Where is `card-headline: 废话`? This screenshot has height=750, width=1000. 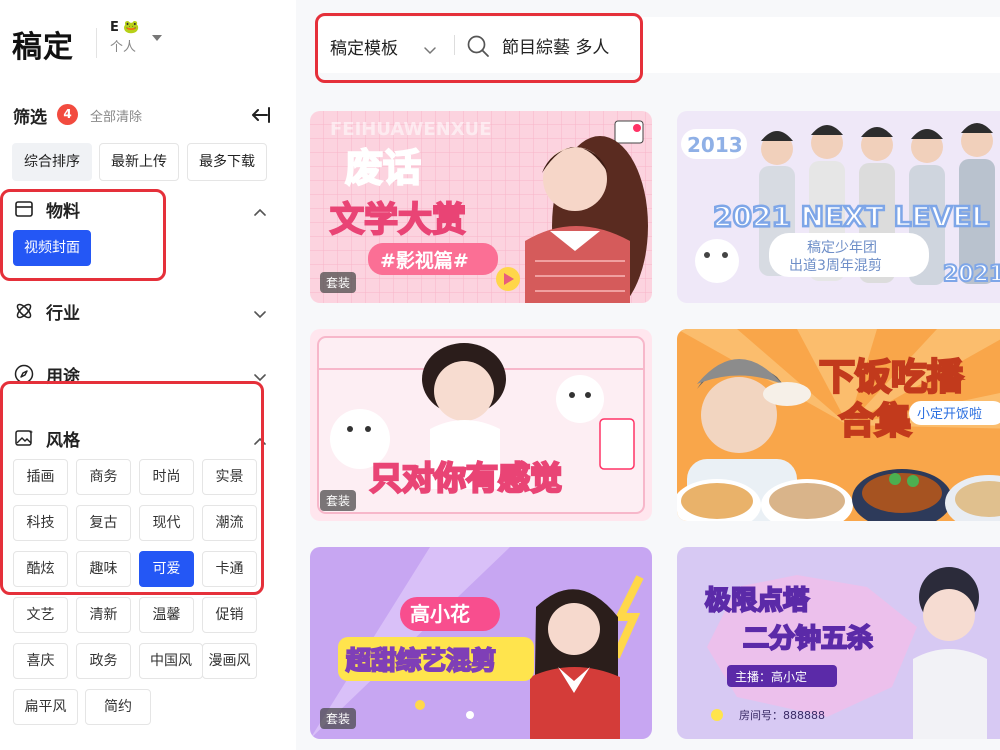 card-headline: 废话 is located at coordinates (383, 168).